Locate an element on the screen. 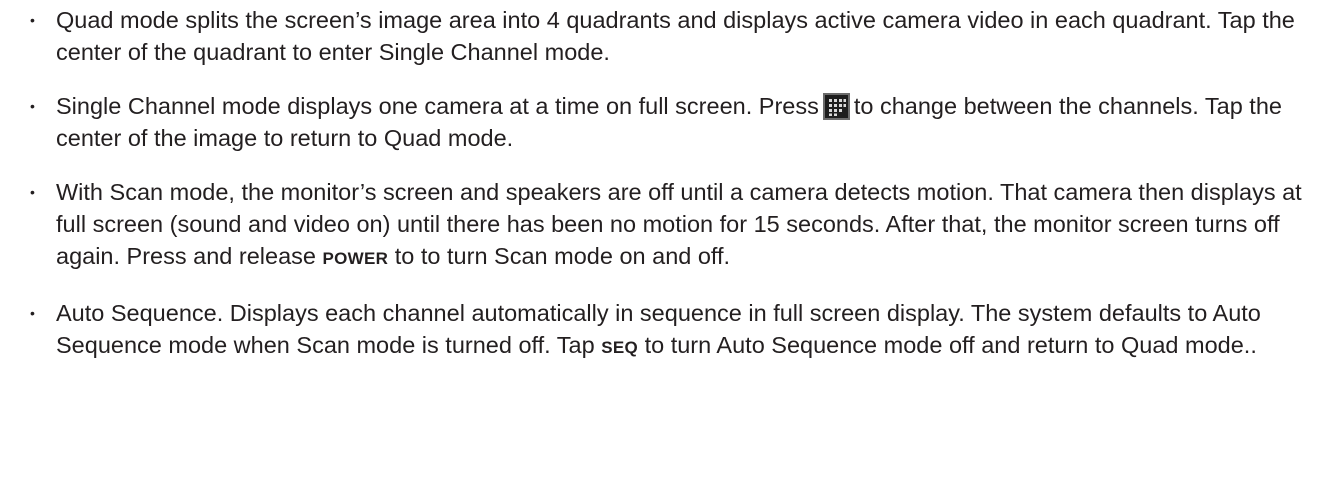  seq-keyword: SEQ is located at coordinates (620, 347).